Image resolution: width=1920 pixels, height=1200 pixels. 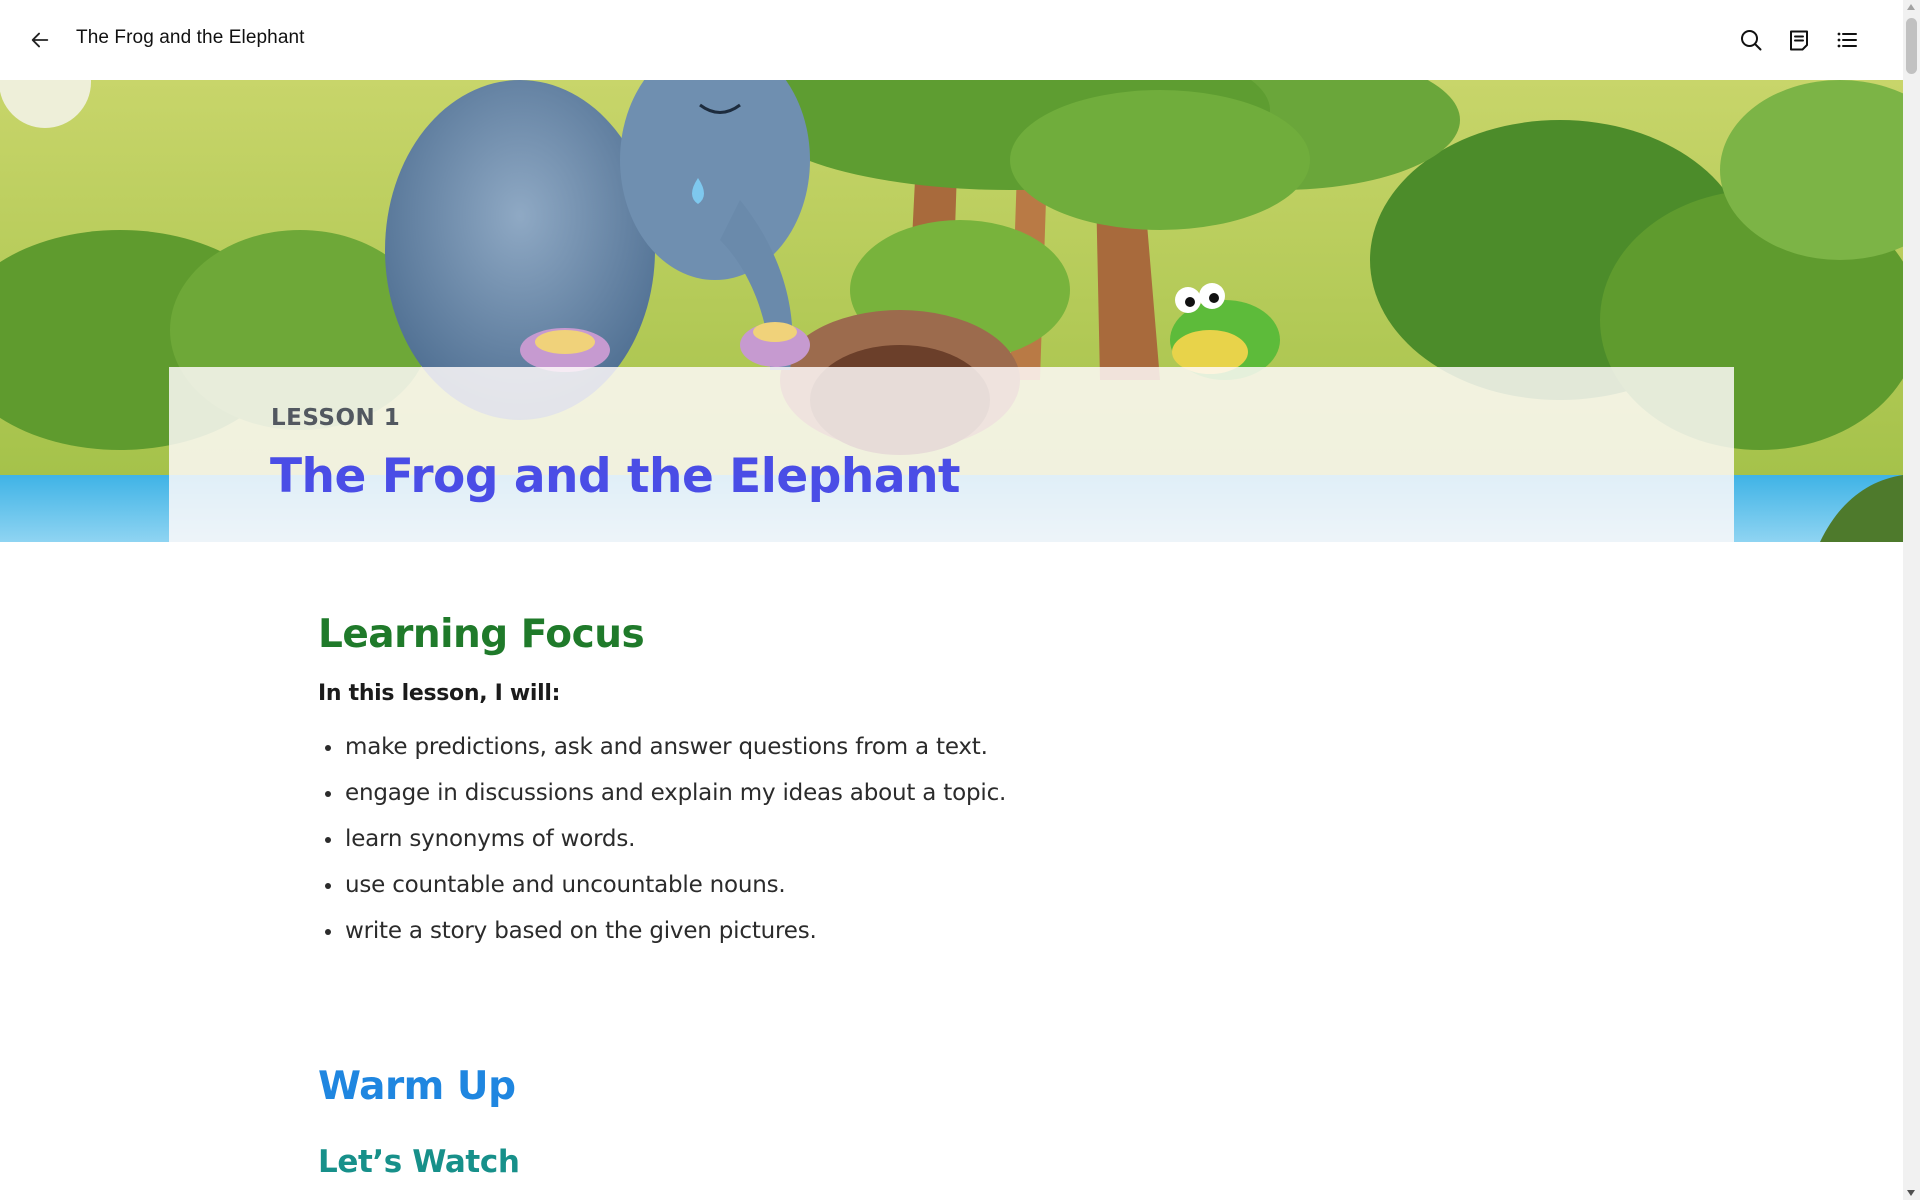 I want to click on scroll-thumb, so click(x=1911, y=46).